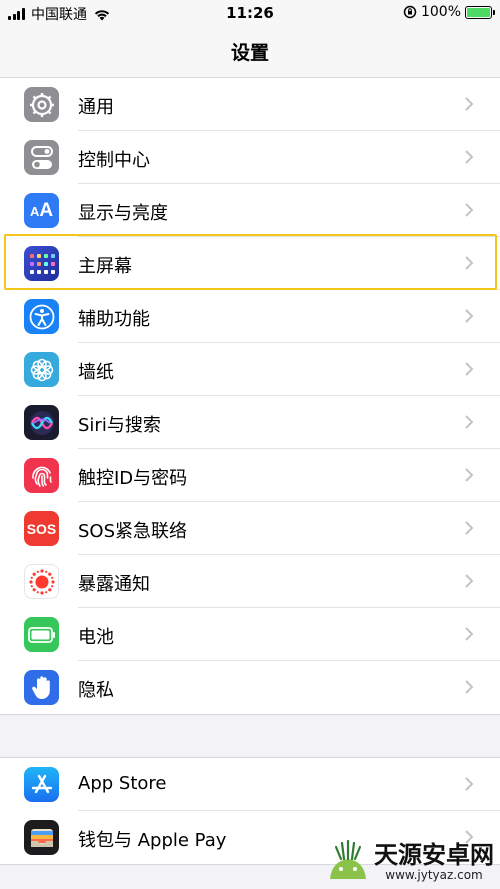 The image size is (500, 889). I want to click on settings-row-control-center: 控制中心, so click(250, 157).